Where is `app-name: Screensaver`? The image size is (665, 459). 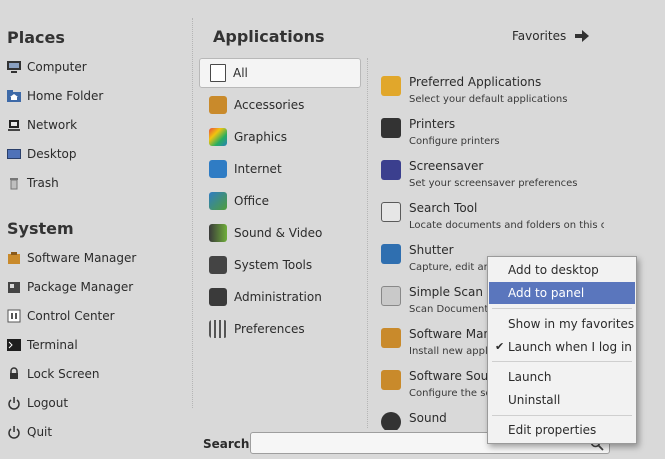 app-name: Screensaver is located at coordinates (446, 166).